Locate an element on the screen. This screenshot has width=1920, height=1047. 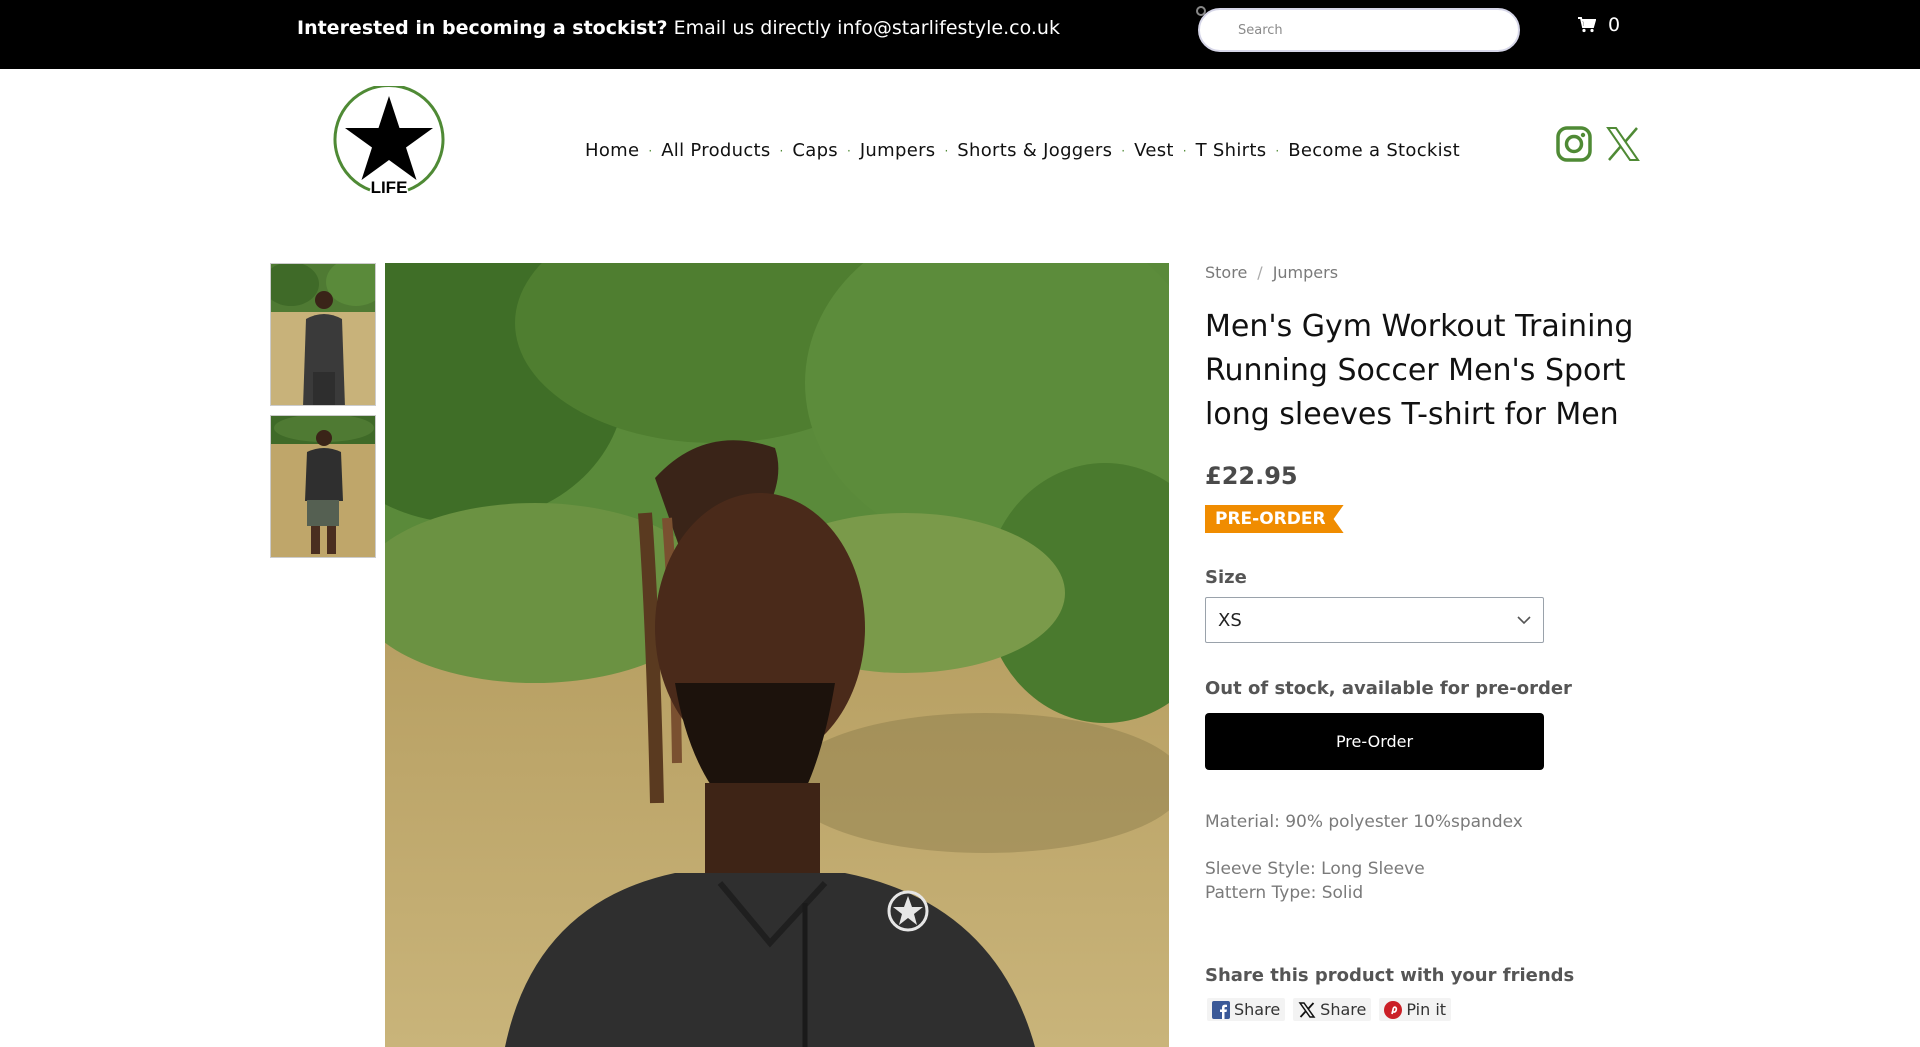
cart-button: 0 is located at coordinates (1599, 25).